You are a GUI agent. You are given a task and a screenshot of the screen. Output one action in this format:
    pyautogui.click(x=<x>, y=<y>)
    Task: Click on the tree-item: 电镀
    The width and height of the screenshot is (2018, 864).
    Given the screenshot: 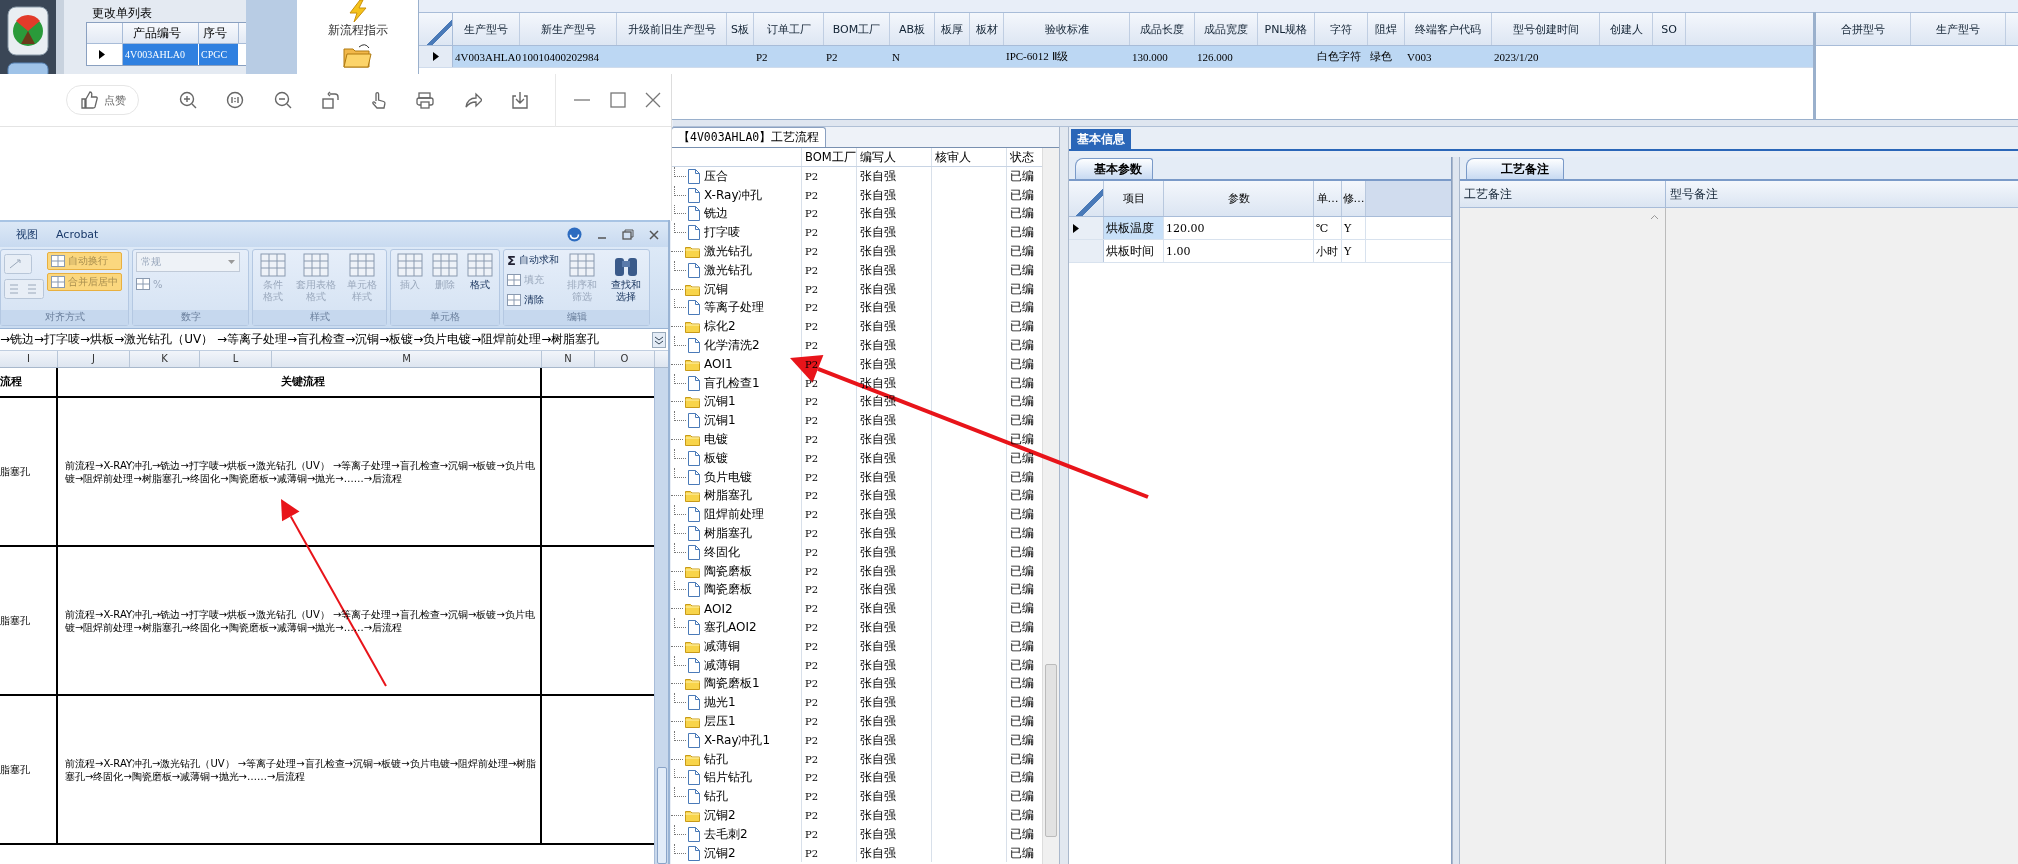 What is the action you would take?
    pyautogui.click(x=716, y=440)
    